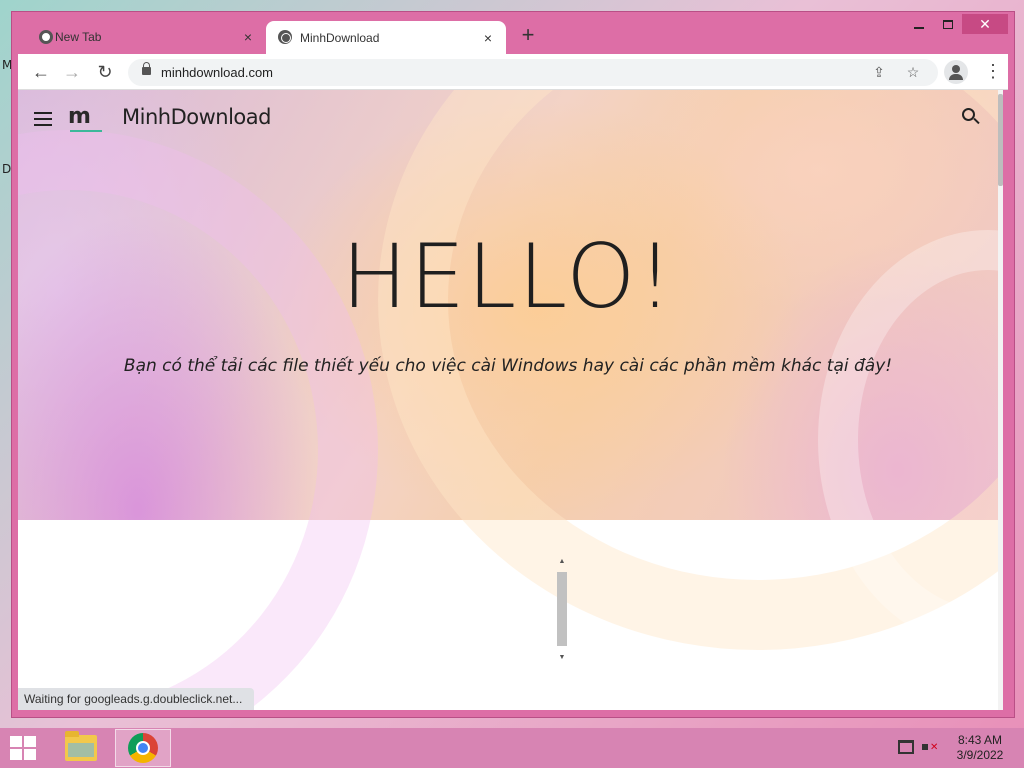 The height and width of the screenshot is (768, 1024). Describe the element at coordinates (43, 119) in the screenshot. I see `hamburger-menu-icon` at that location.